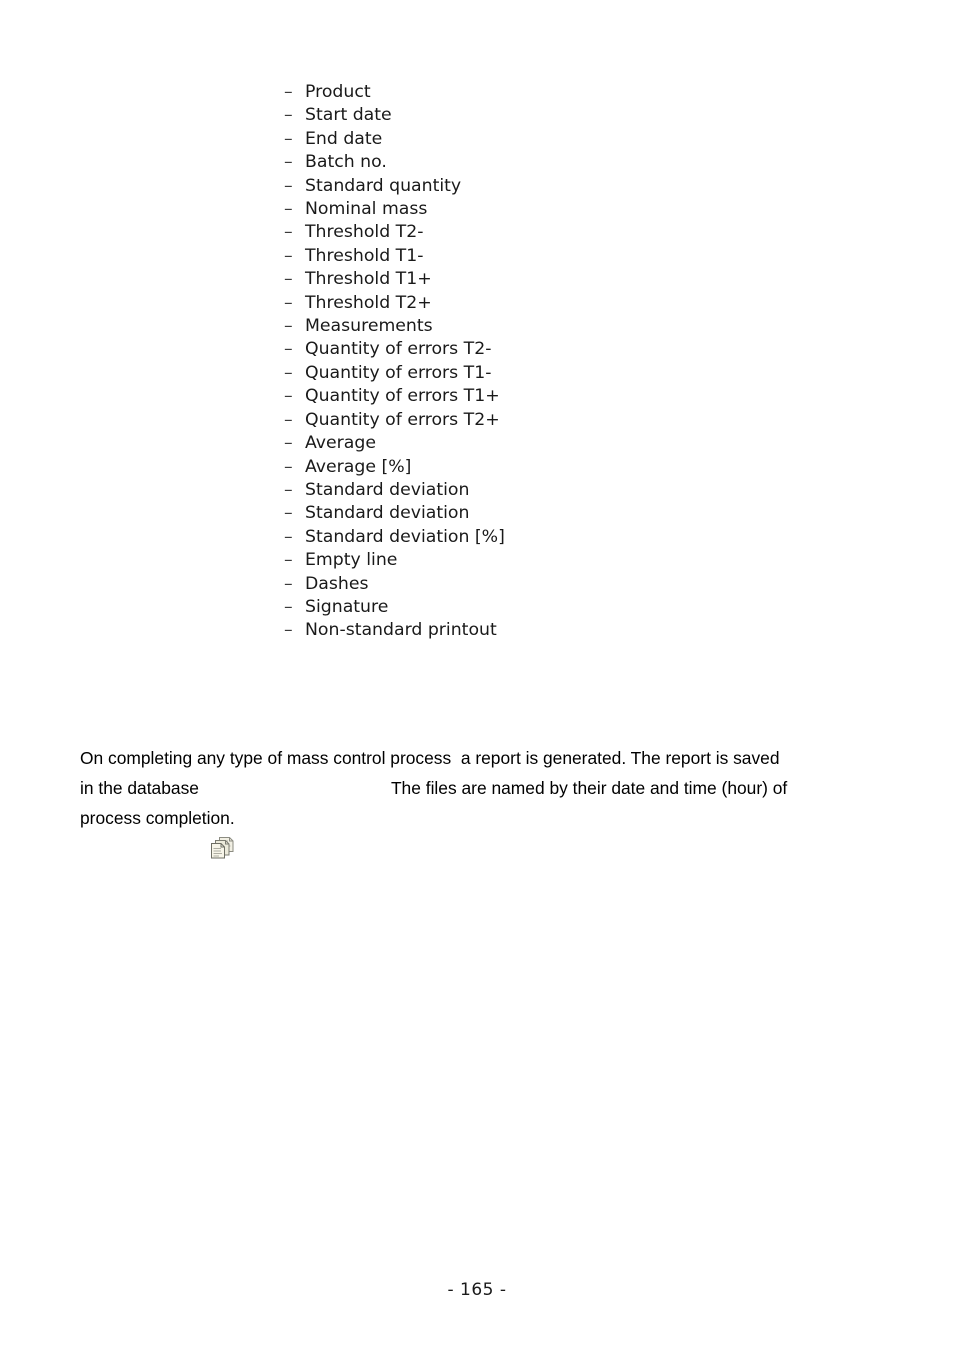  Describe the element at coordinates (394, 443) in the screenshot. I see `list-item: – Average` at that location.